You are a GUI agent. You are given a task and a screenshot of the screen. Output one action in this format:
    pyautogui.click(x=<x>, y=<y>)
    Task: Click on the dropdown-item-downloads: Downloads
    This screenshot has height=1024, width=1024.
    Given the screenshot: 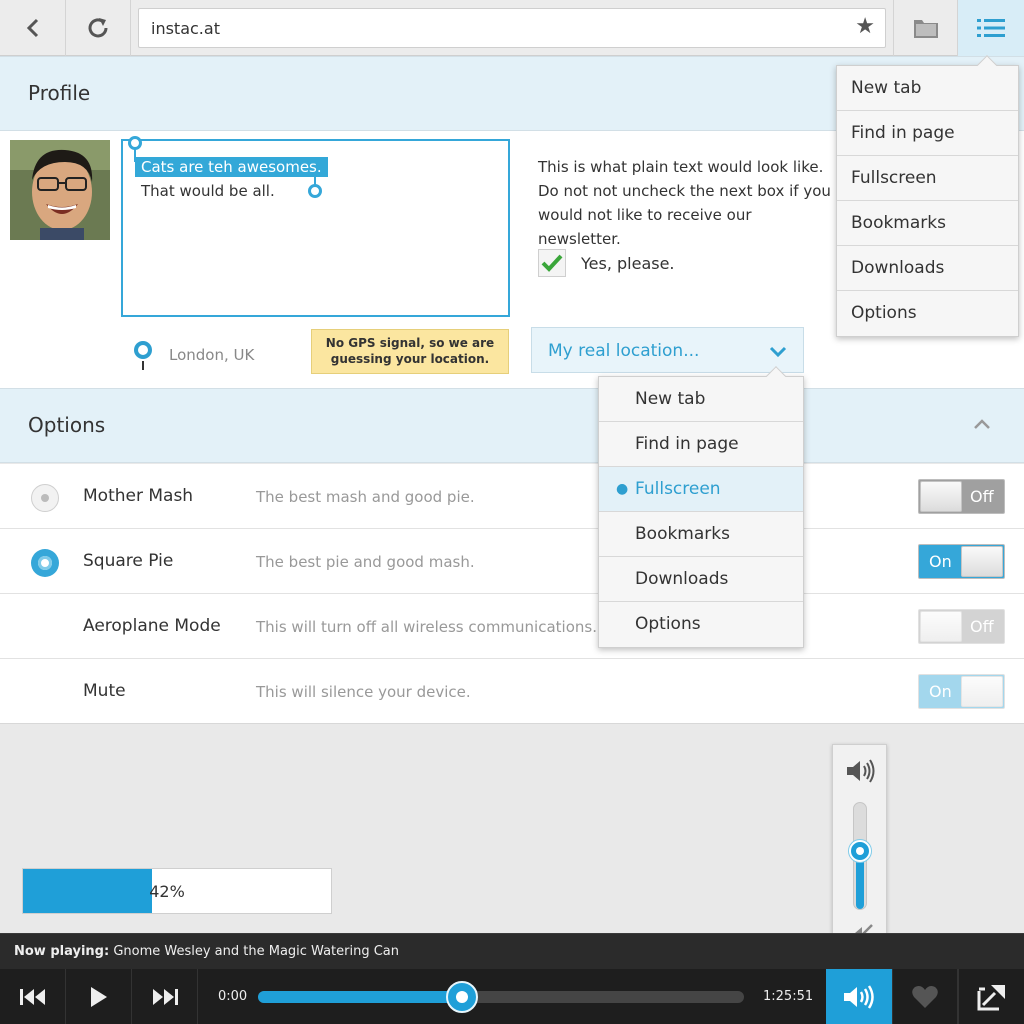 What is the action you would take?
    pyautogui.click(x=701, y=579)
    